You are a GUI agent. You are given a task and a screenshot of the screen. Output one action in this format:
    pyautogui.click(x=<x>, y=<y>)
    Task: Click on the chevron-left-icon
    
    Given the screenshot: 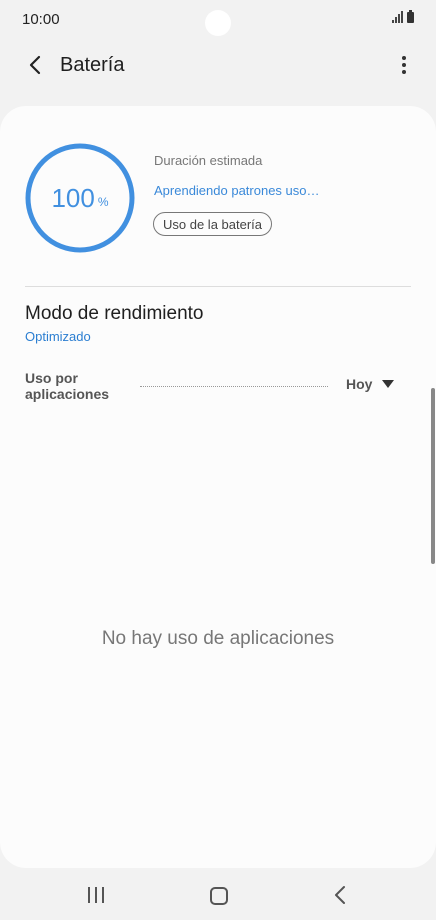 What is the action you would take?
    pyautogui.click(x=35, y=65)
    